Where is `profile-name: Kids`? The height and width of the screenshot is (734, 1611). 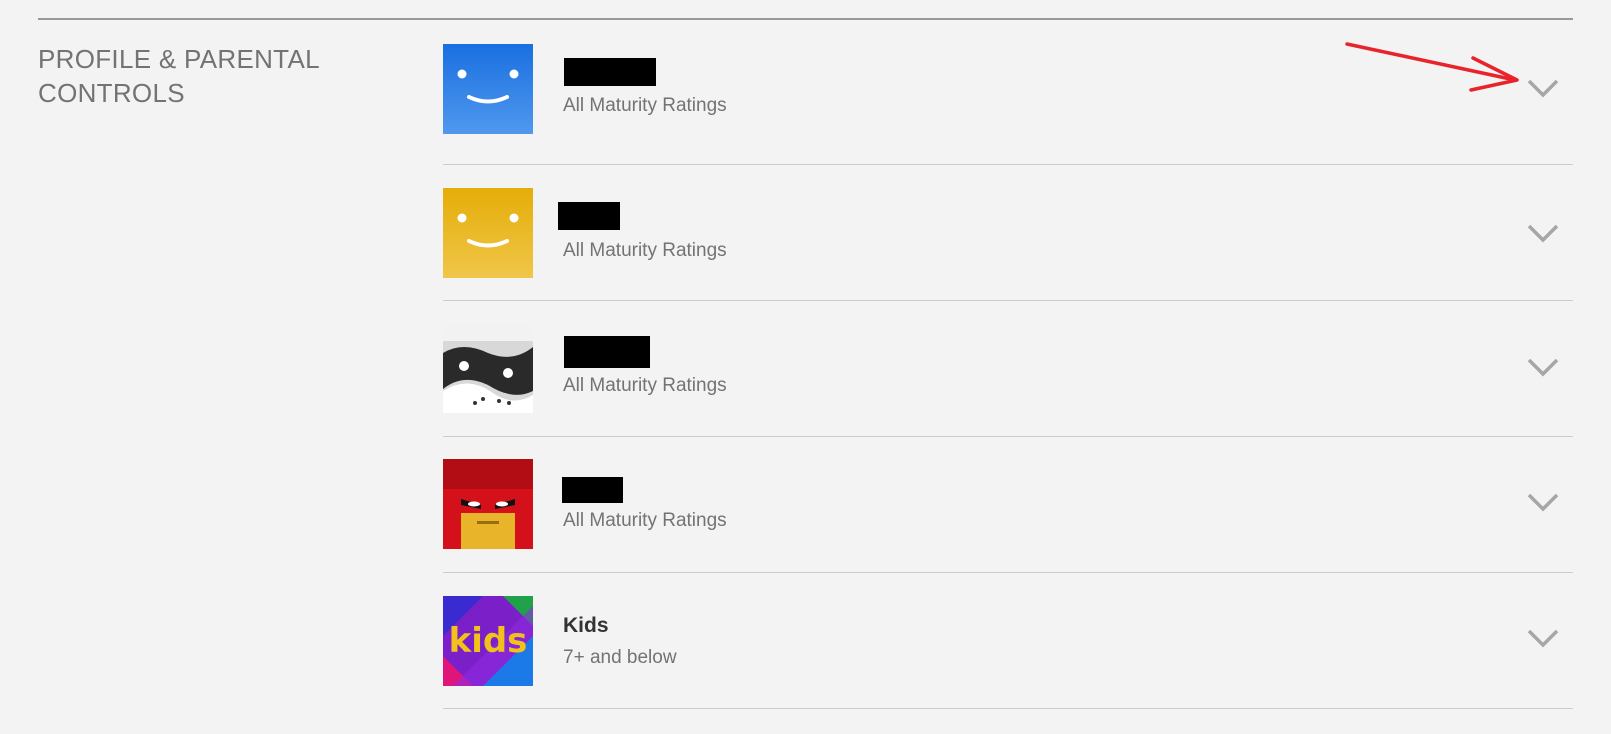
profile-name: Kids is located at coordinates (586, 625).